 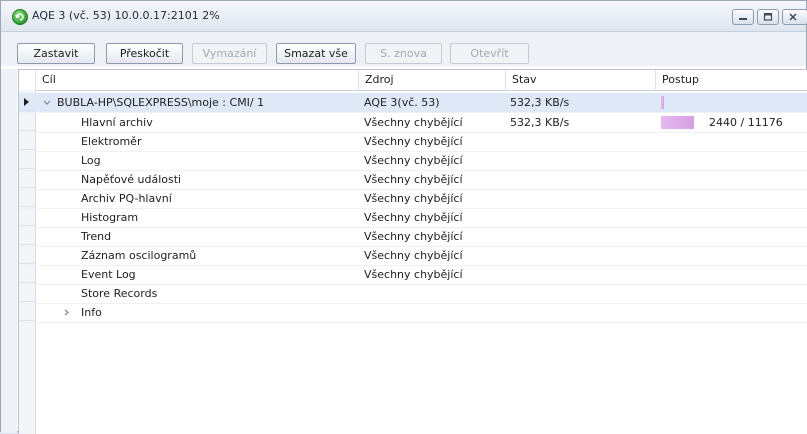 I want to click on row-target: Event Log, so click(x=108, y=274).